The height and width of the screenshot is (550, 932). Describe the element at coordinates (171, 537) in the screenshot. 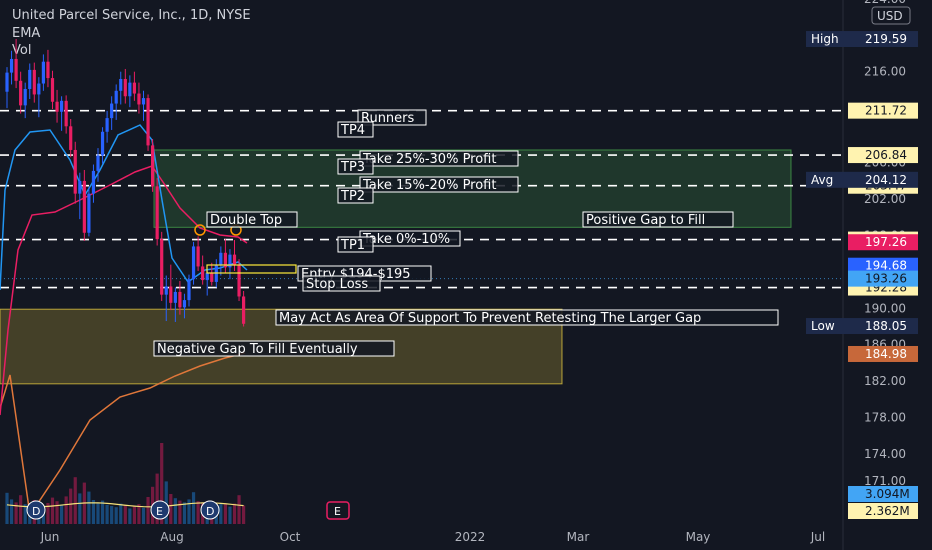

I see `x-tick-label: Aug` at that location.